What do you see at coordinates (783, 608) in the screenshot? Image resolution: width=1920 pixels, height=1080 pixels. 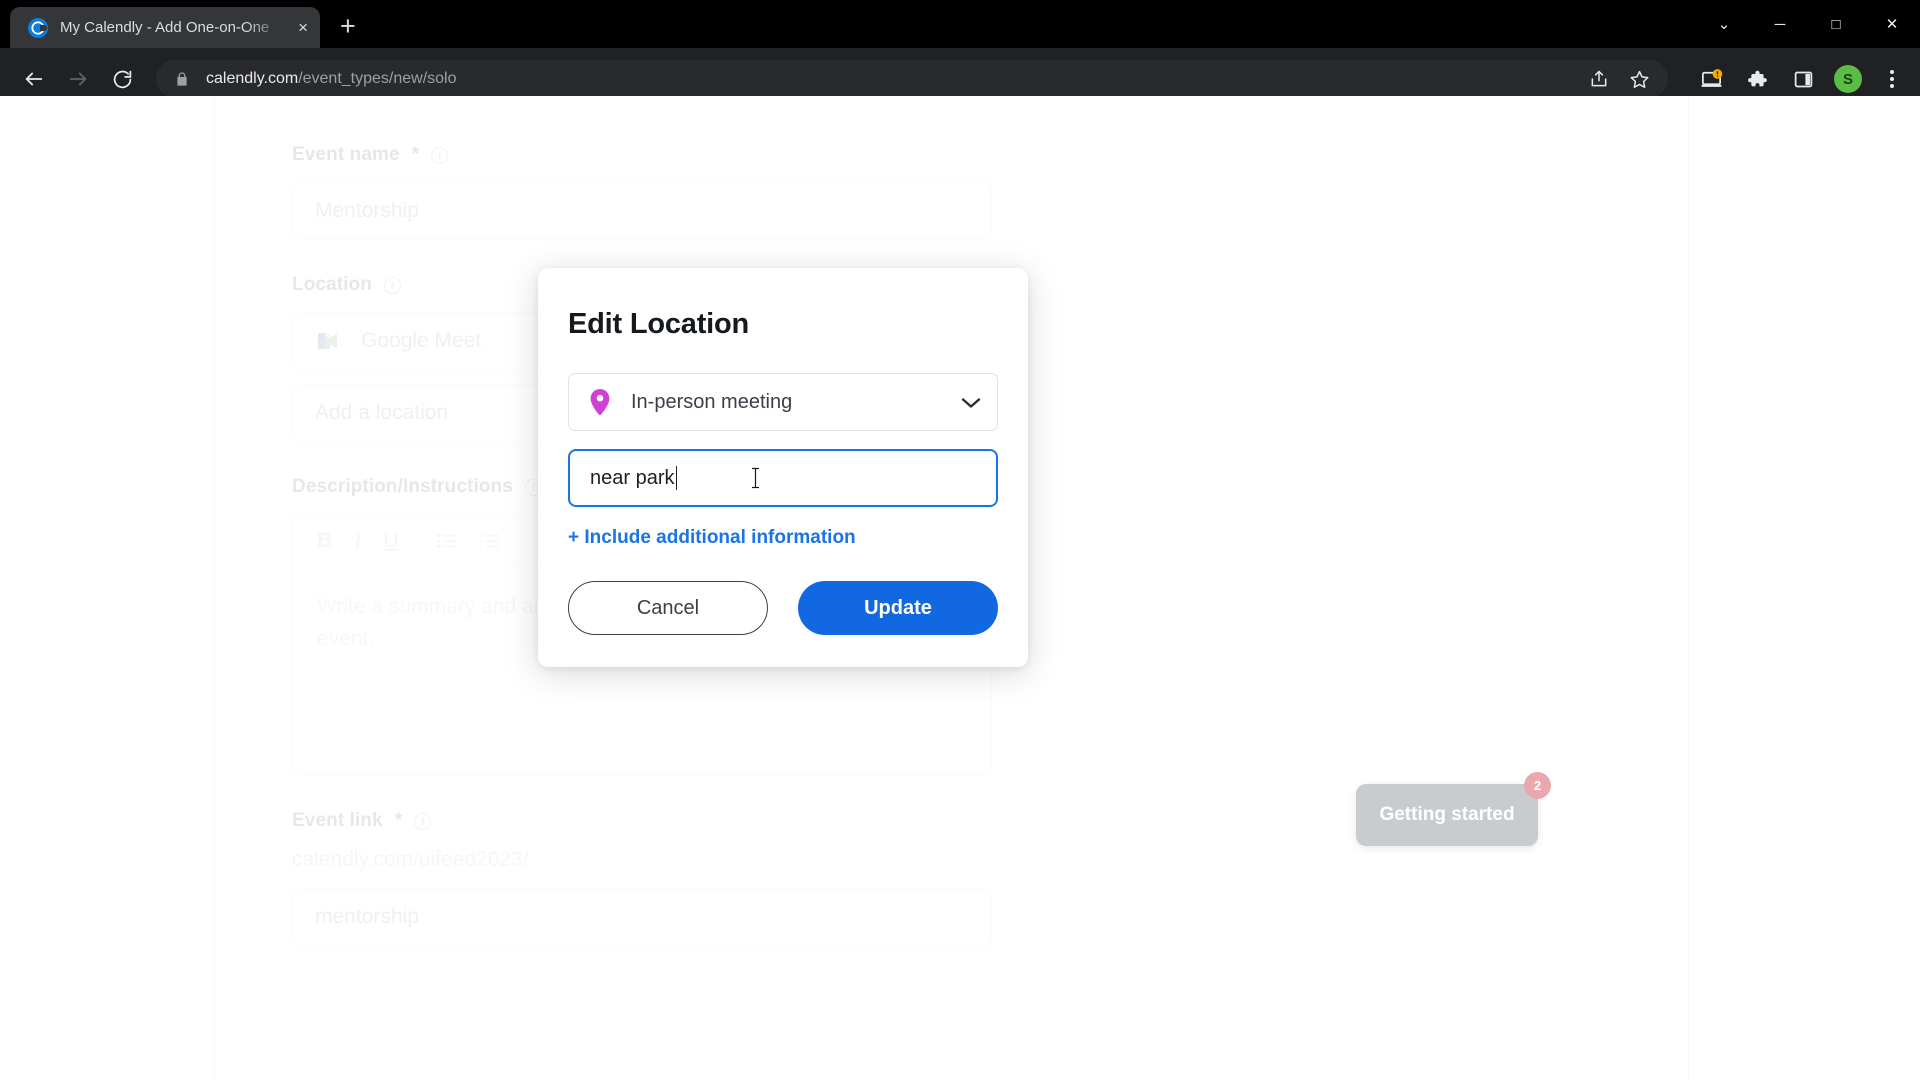 I see `dialog-actions: Cancel Update` at bounding box center [783, 608].